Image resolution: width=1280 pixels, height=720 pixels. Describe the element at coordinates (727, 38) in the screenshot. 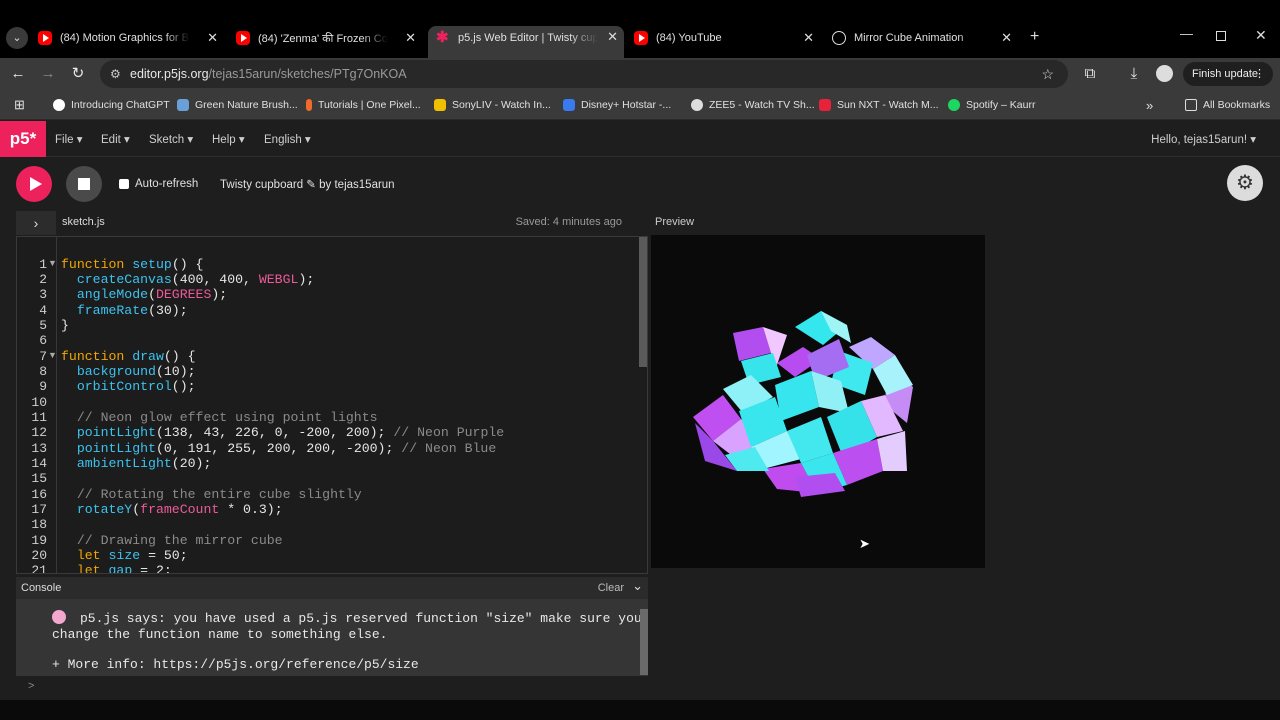

I see `tab-youtube: (84) YouTube ✕` at that location.